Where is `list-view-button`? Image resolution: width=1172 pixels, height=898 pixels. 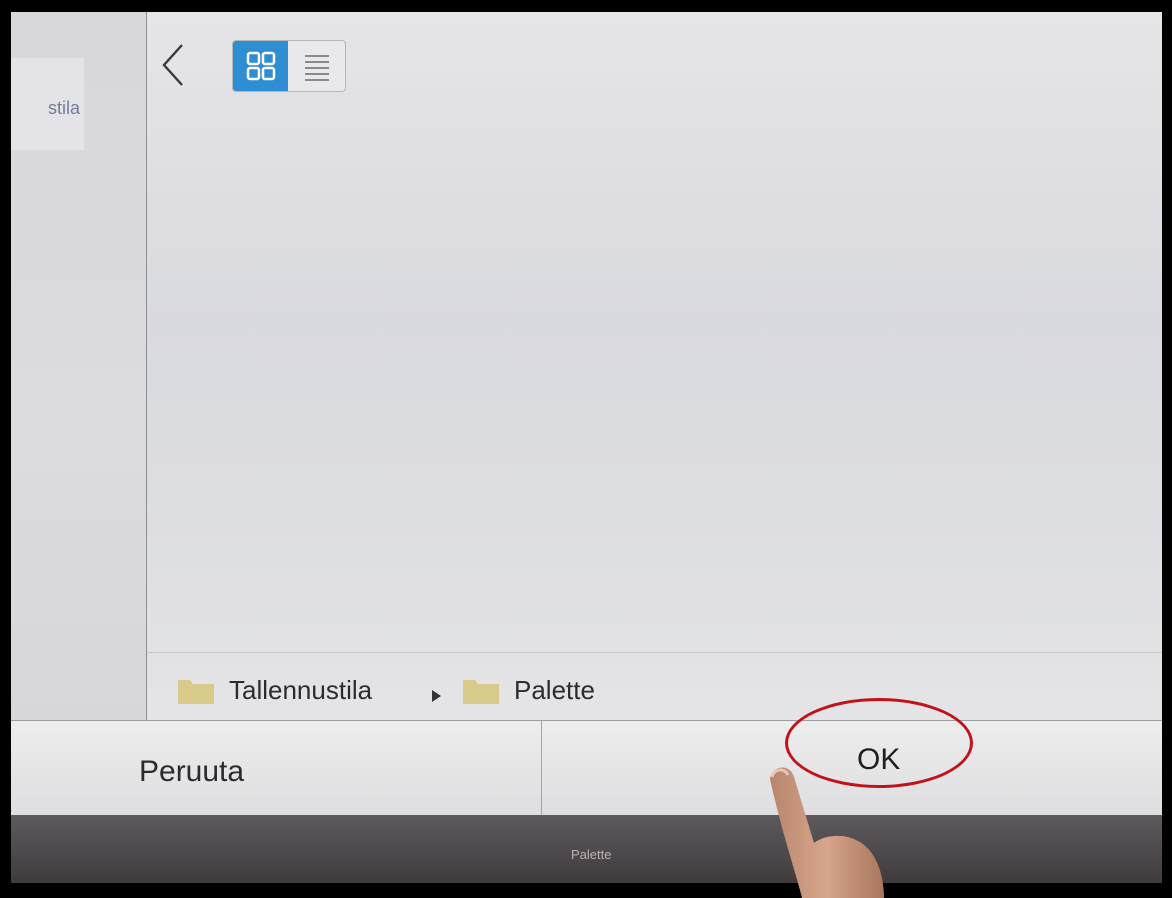 list-view-button is located at coordinates (317, 66).